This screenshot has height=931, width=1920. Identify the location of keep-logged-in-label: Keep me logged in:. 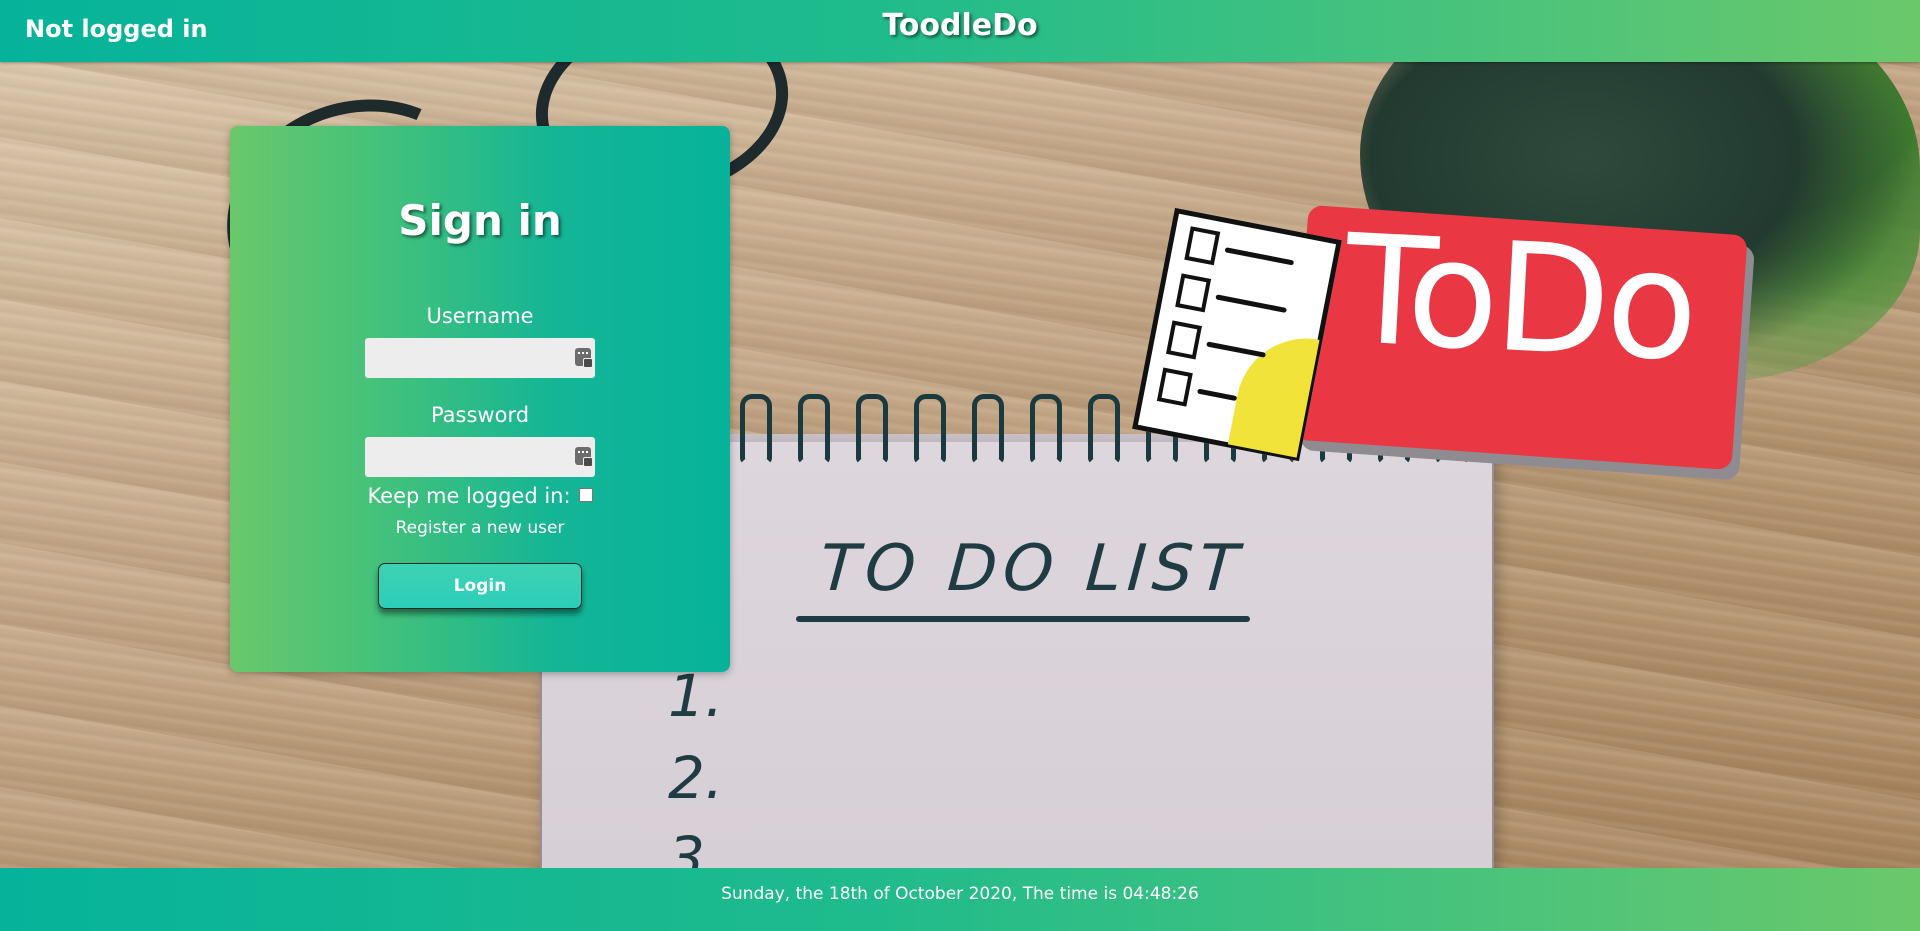
(469, 496).